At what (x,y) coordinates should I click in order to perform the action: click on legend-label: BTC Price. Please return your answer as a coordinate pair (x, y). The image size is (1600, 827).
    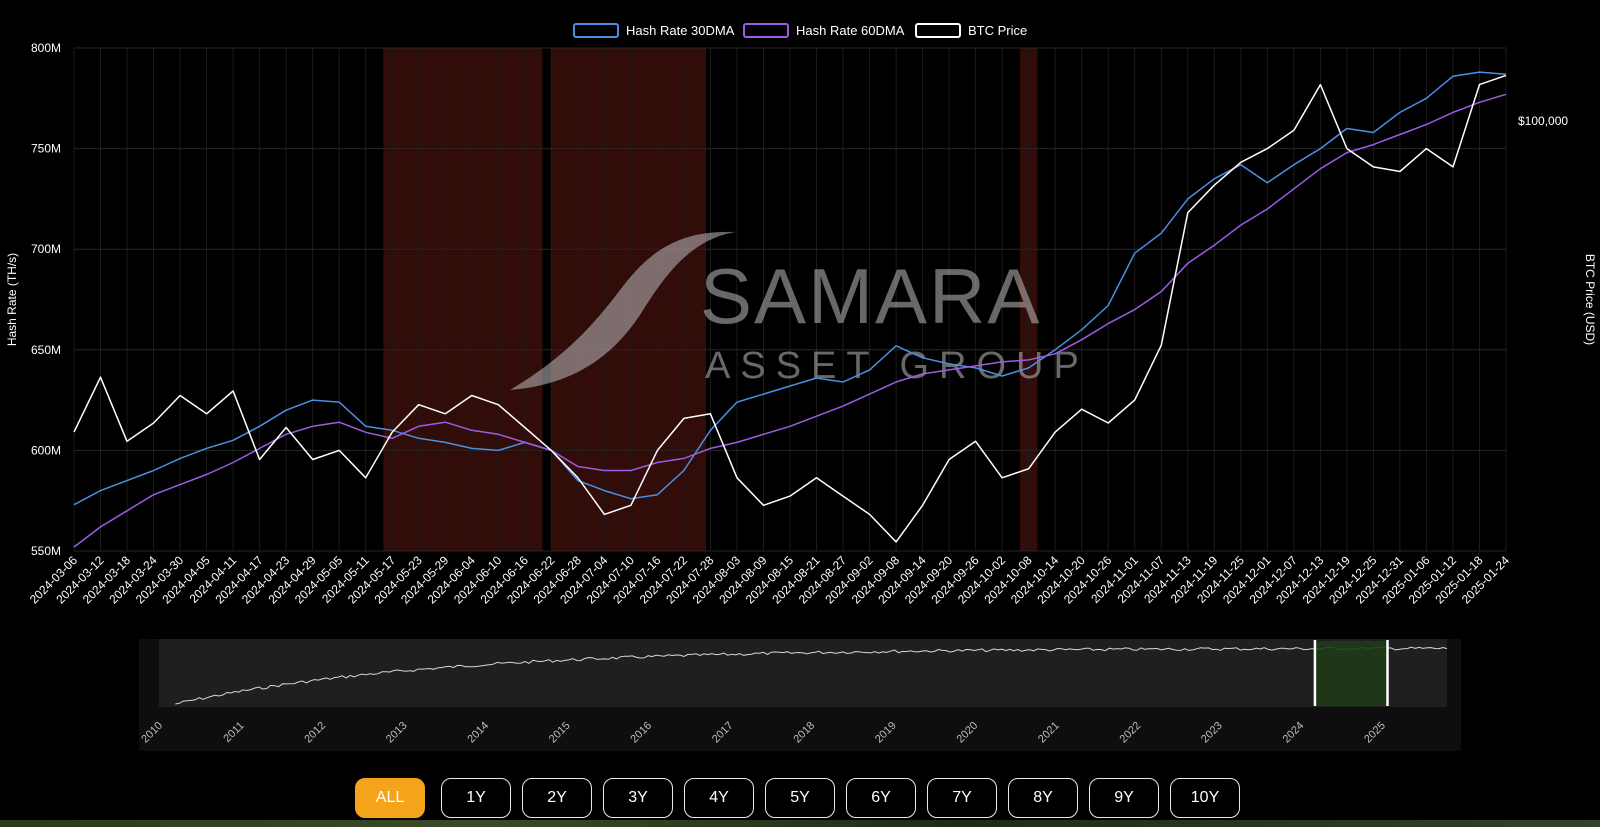
    Looking at the image, I should click on (997, 30).